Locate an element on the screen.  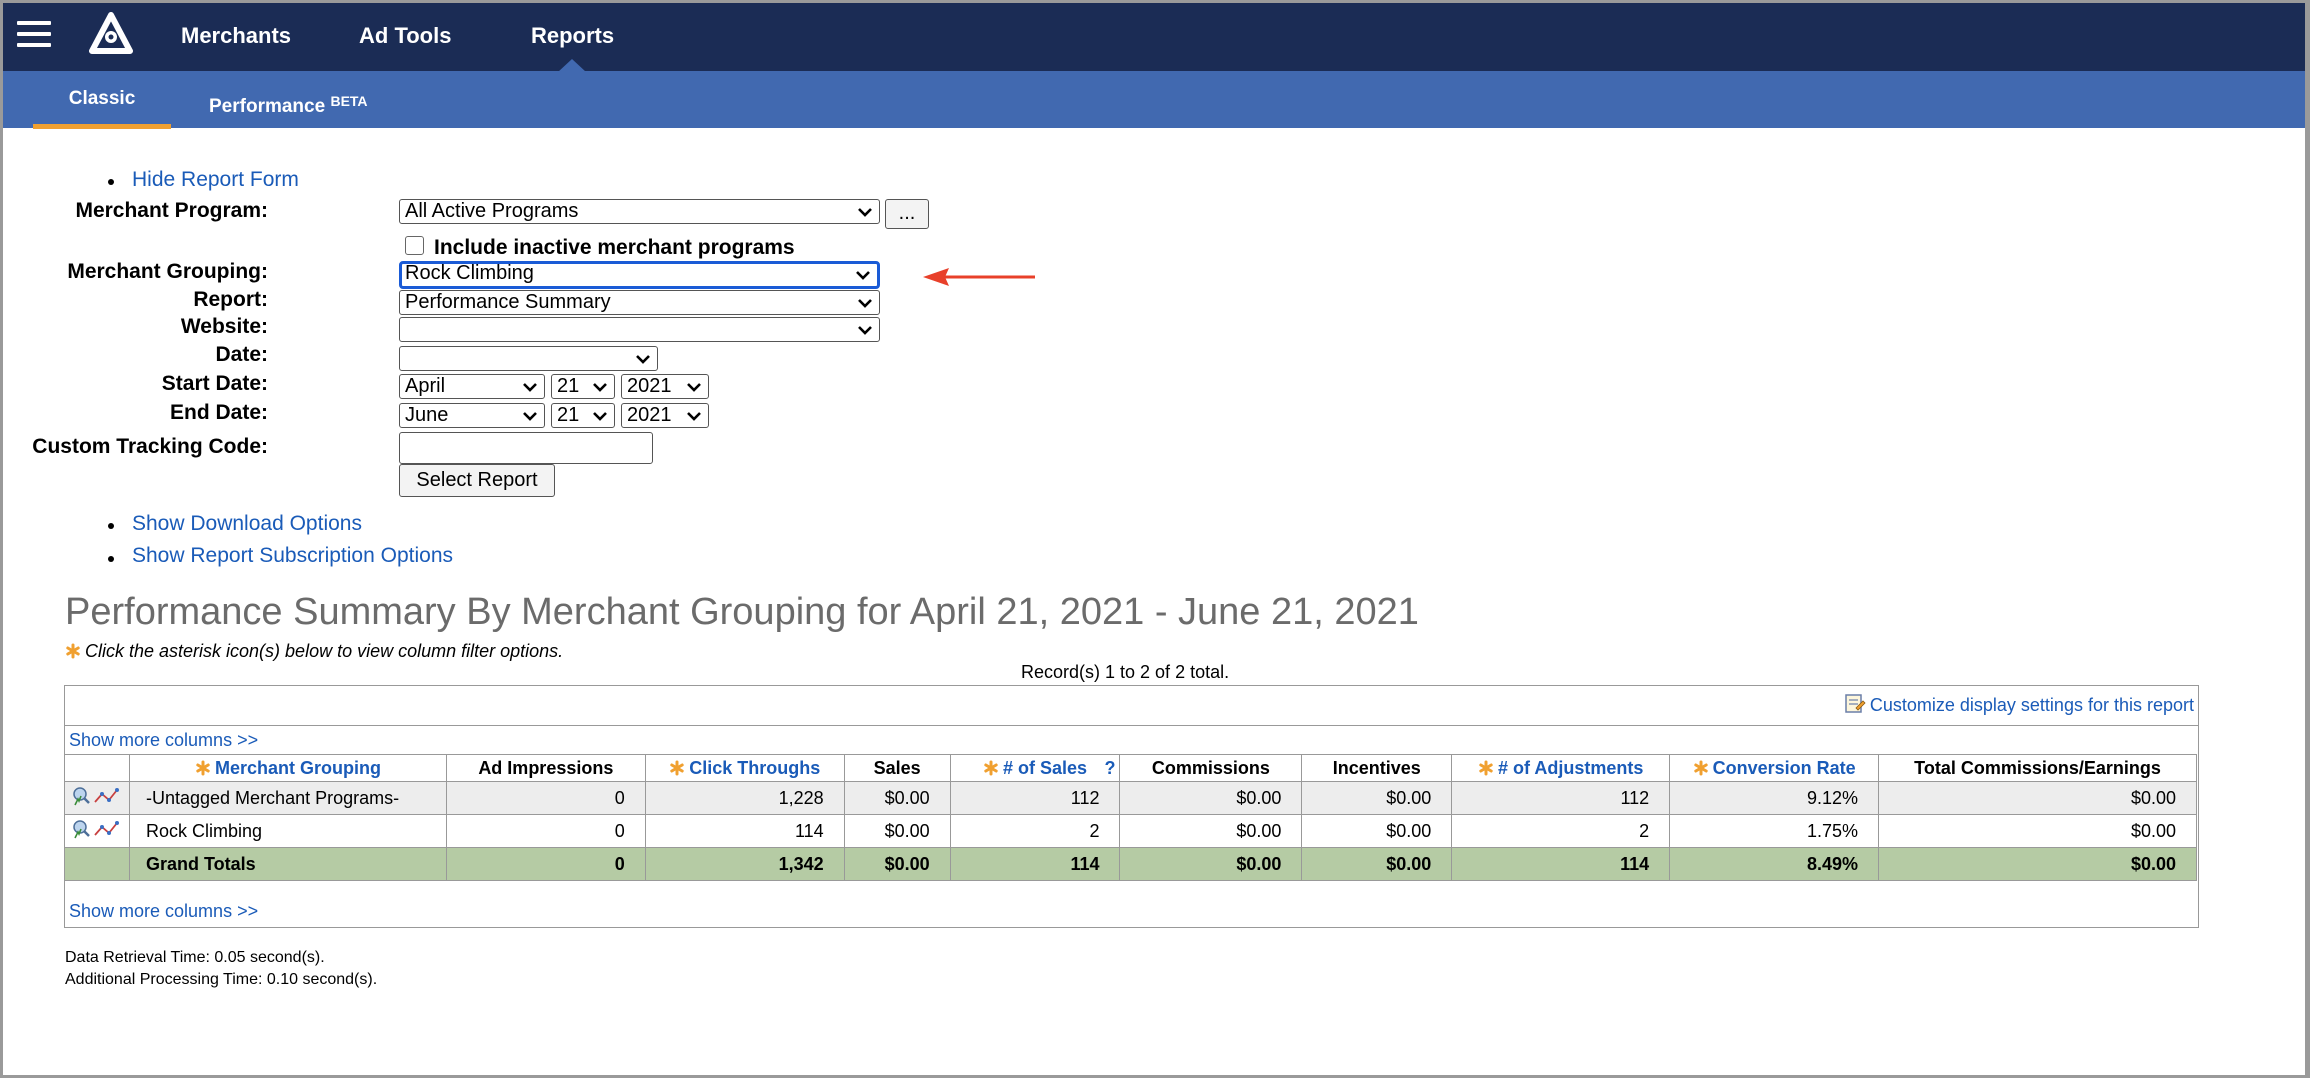
start-month-select: April is located at coordinates (472, 386).